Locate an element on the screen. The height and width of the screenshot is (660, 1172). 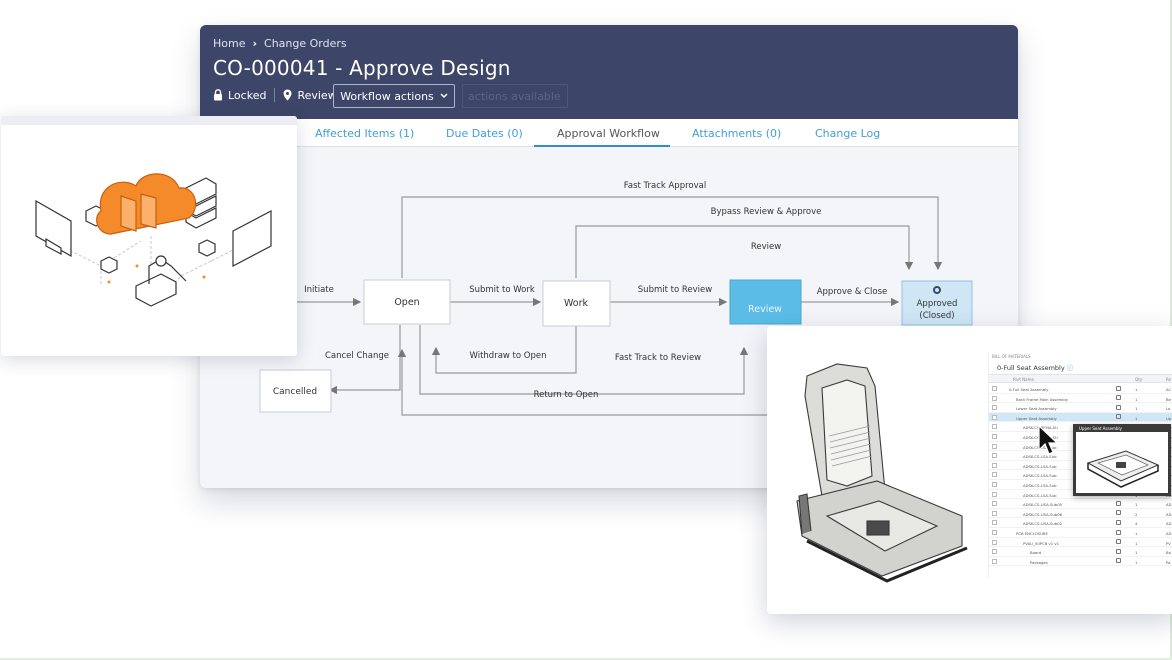
table-row: 0-Full Seat Assembly 1 AC is located at coordinates (1080, 389).